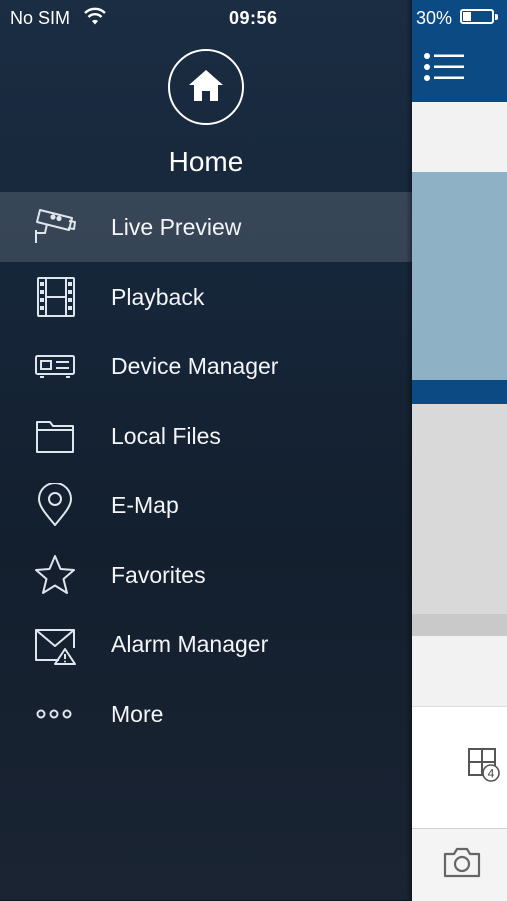 The width and height of the screenshot is (507, 901). I want to click on content-strip, so click(459, 137).